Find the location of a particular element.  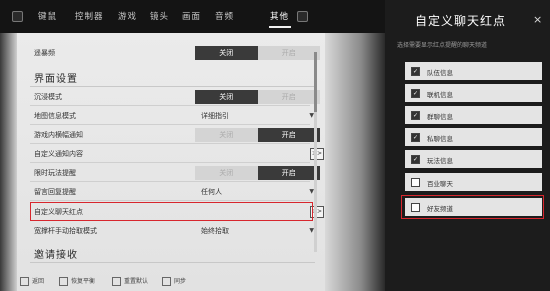

section-title-interface: 界面设置 is located at coordinates (56, 79).